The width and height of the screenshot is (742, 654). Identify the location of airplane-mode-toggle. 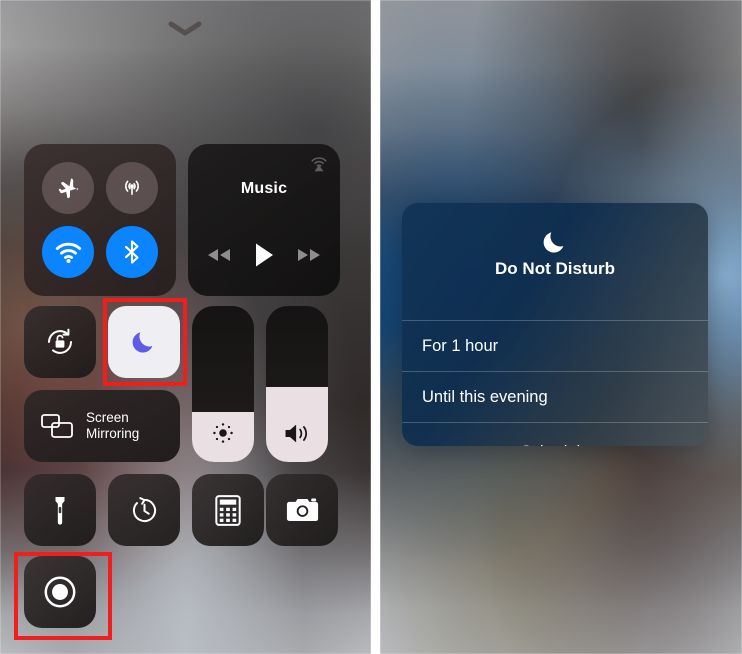
(68, 188).